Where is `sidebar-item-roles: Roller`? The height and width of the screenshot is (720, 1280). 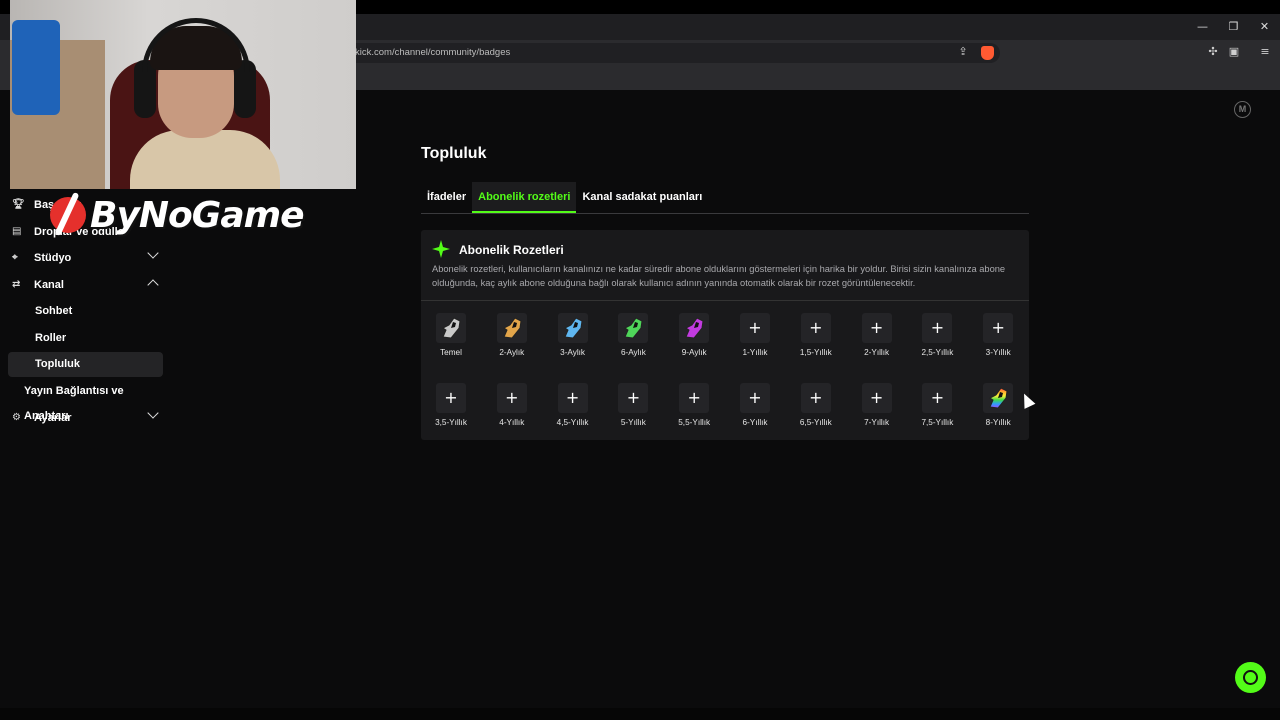
sidebar-item-roles: Roller is located at coordinates (85, 338).